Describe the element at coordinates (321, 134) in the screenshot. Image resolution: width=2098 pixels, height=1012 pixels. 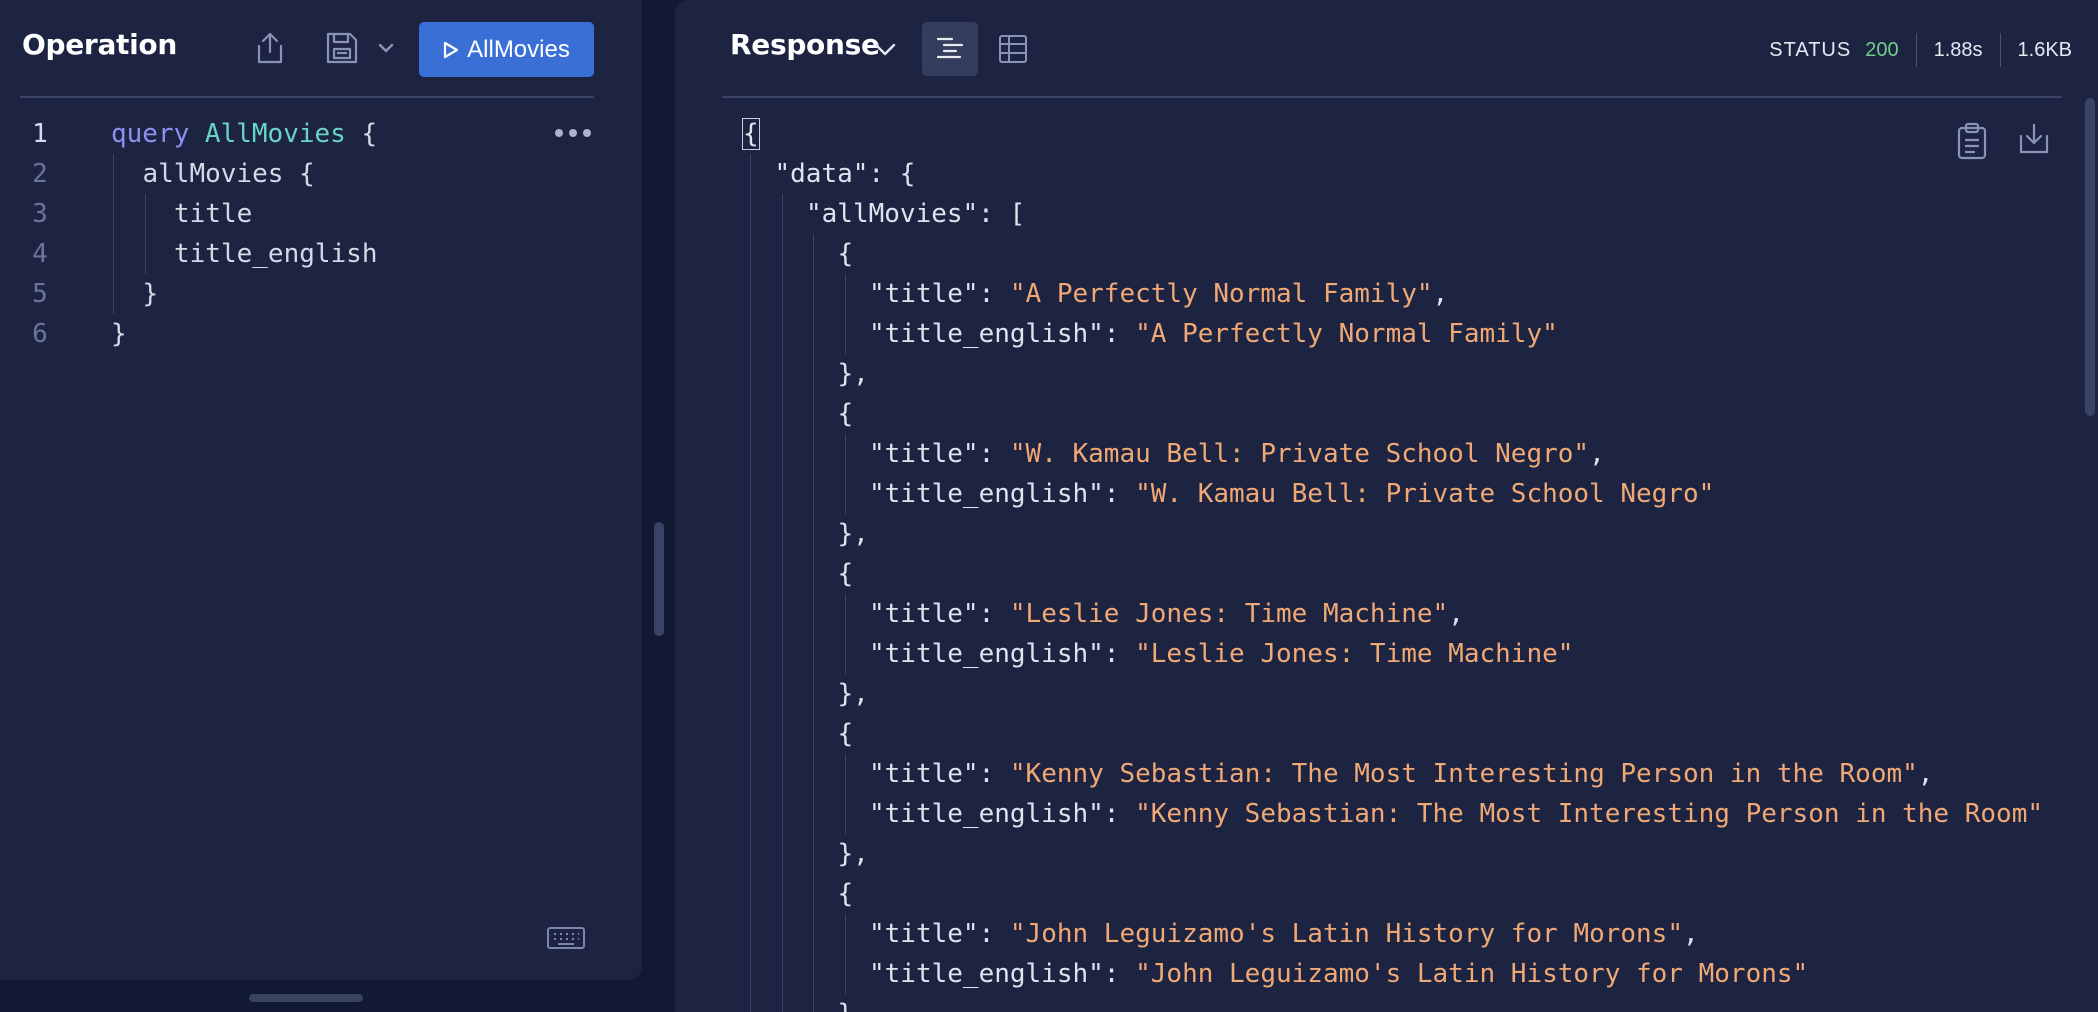
I see `code-line: 1 query AllMovies {` at that location.